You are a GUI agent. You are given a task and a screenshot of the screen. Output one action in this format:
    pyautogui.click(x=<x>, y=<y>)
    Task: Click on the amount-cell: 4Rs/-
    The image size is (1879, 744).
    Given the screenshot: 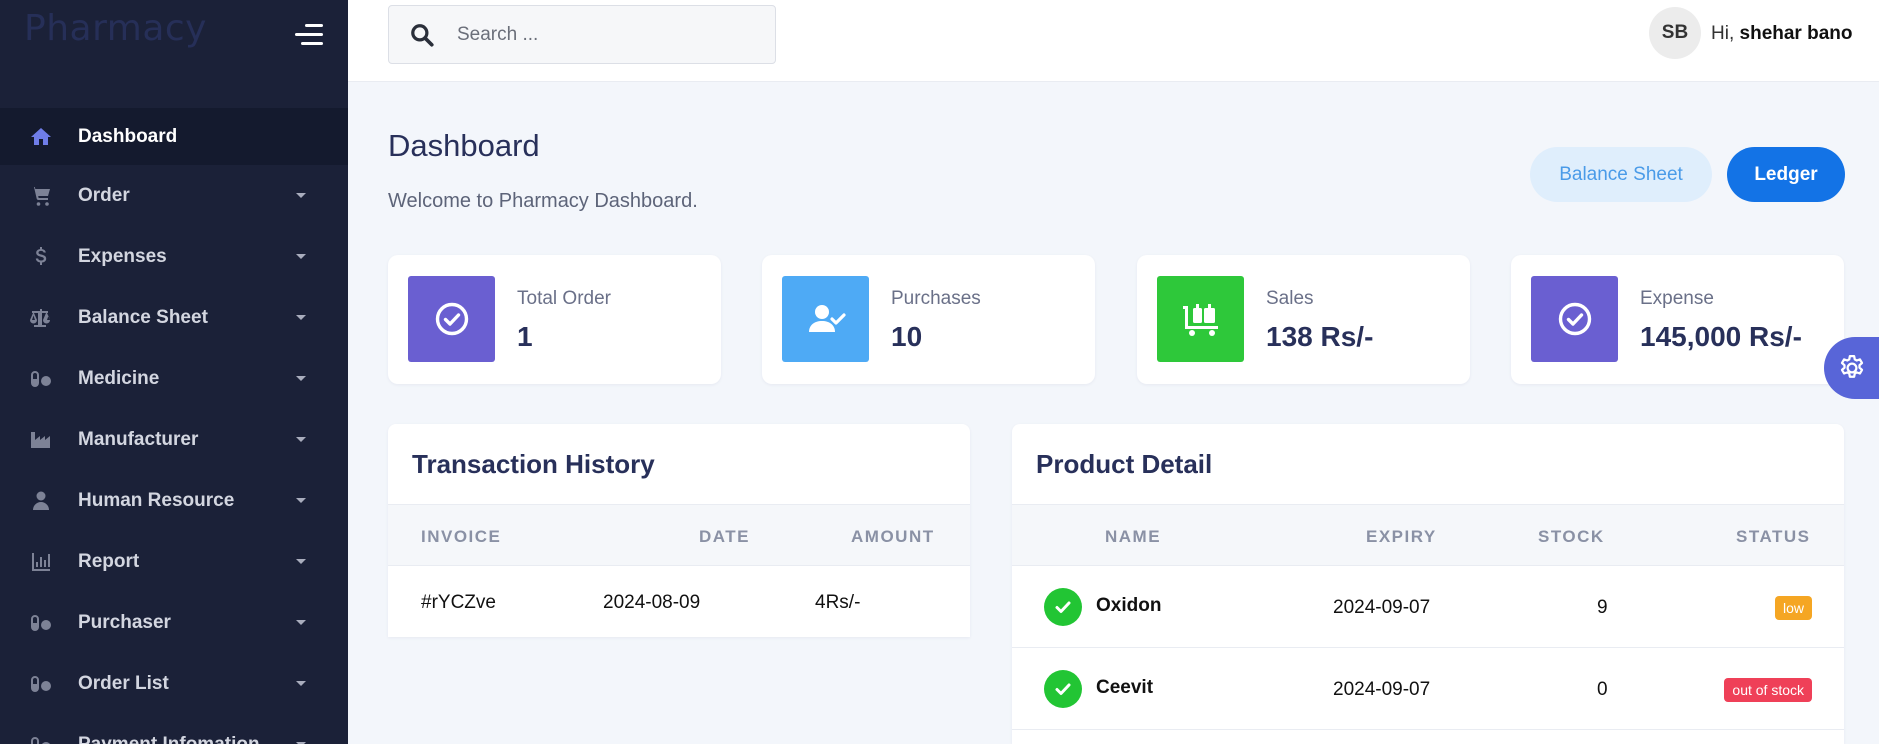 What is the action you would take?
    pyautogui.click(x=838, y=602)
    